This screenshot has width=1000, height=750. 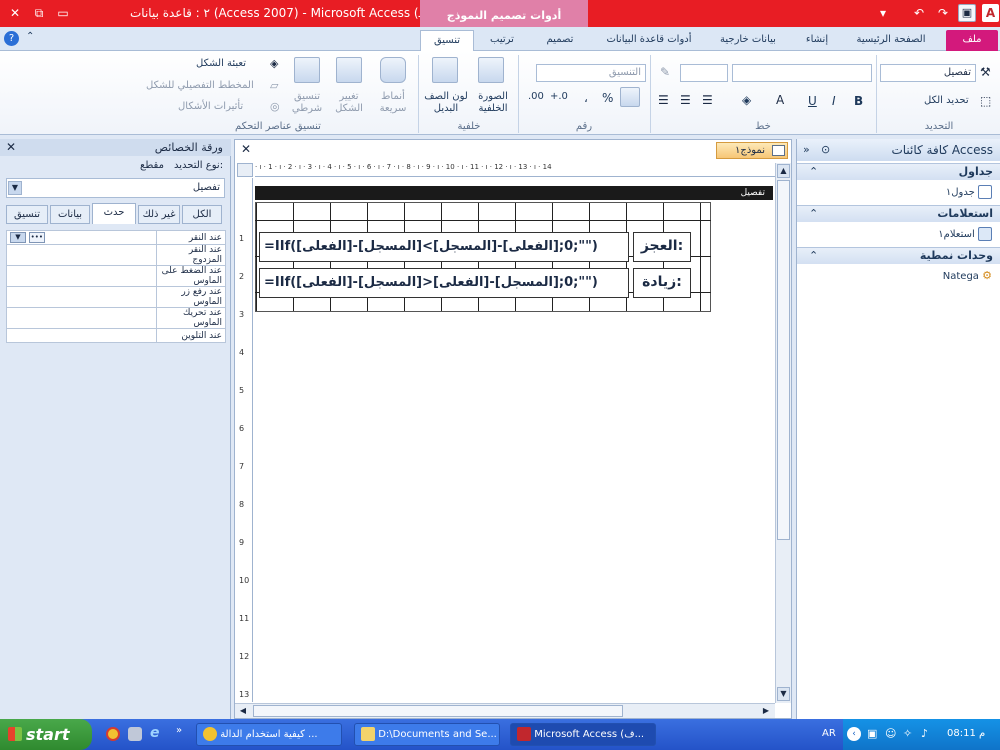 What do you see at coordinates (872, 733) in the screenshot?
I see `network-icon: ▣` at bounding box center [872, 733].